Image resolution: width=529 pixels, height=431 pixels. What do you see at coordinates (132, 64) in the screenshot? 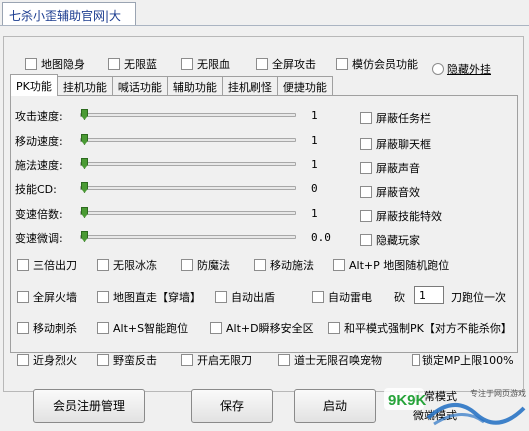
I see `option-infinite-mana: 无限蓝` at bounding box center [132, 64].